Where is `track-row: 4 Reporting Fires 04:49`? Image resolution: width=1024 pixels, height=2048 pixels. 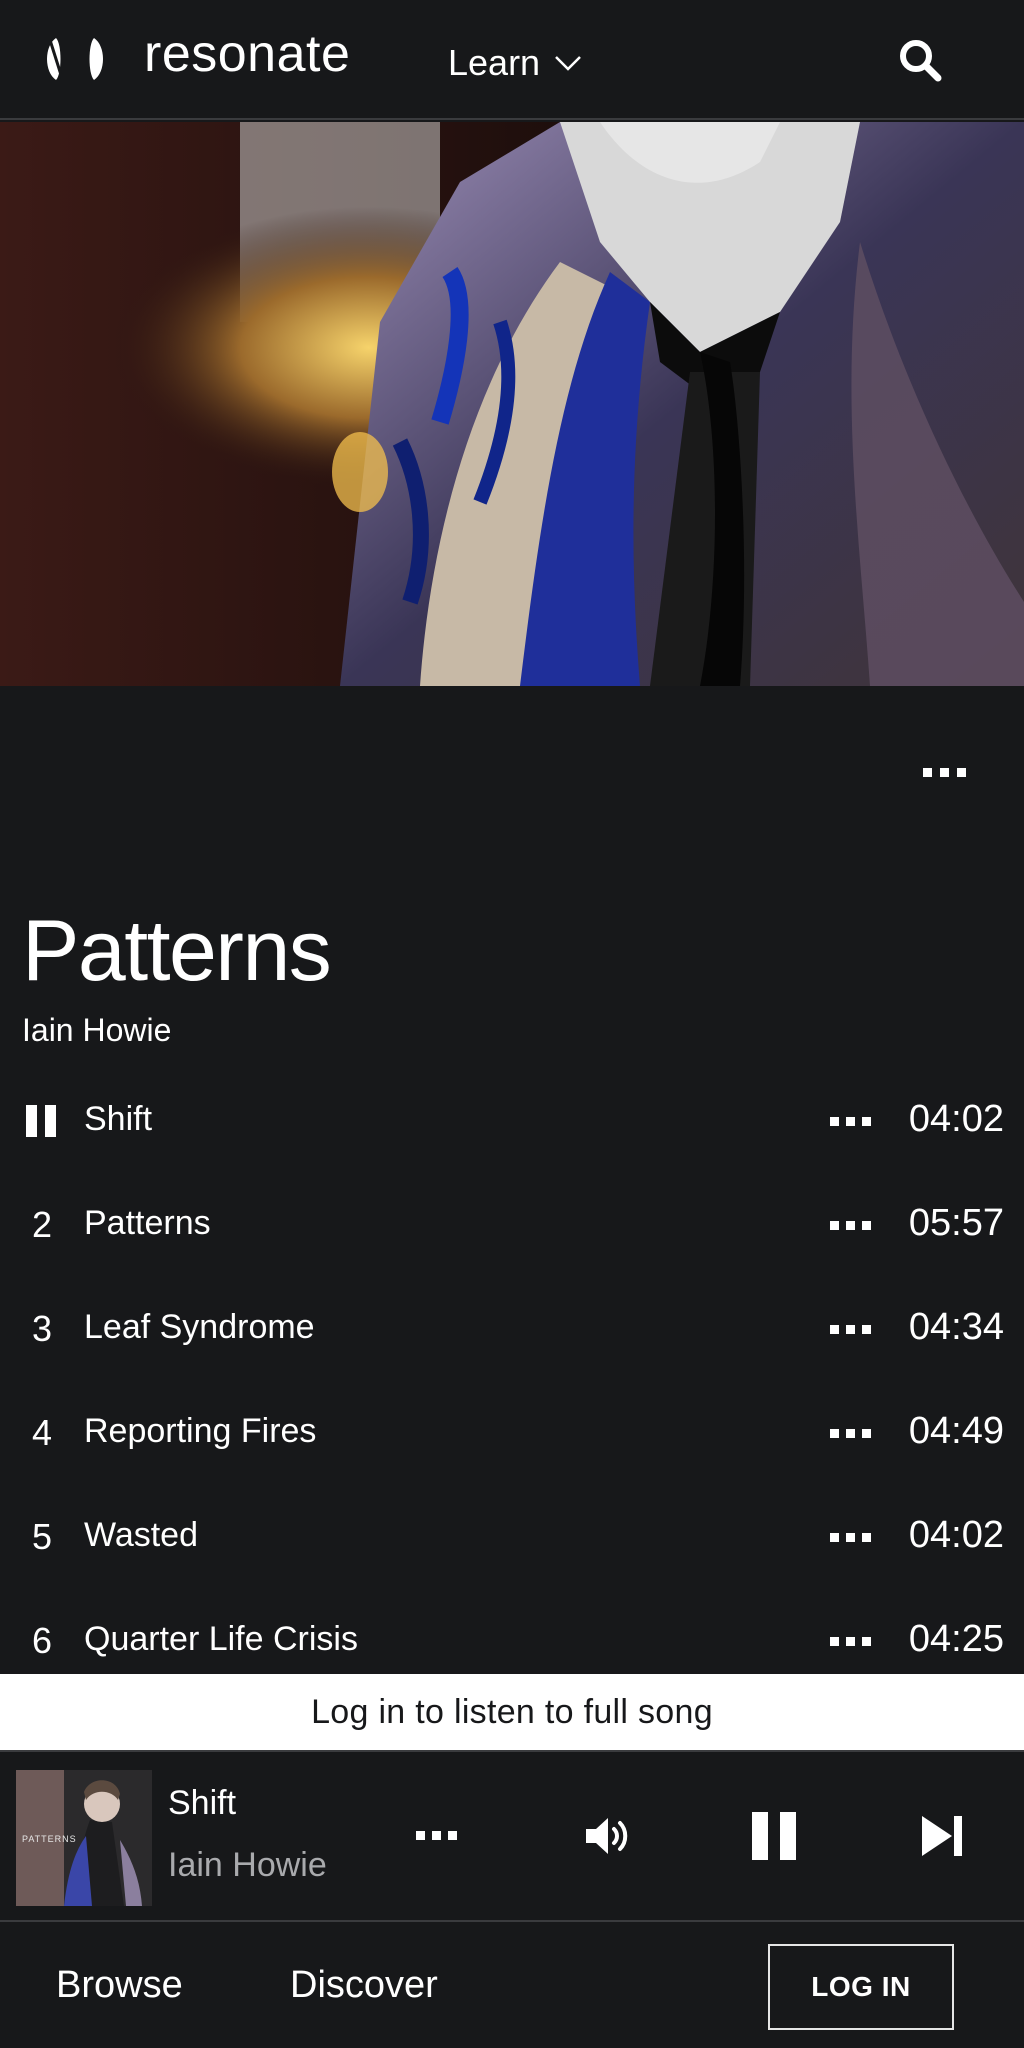 track-row: 4 Reporting Fires 04:49 is located at coordinates (512, 1432).